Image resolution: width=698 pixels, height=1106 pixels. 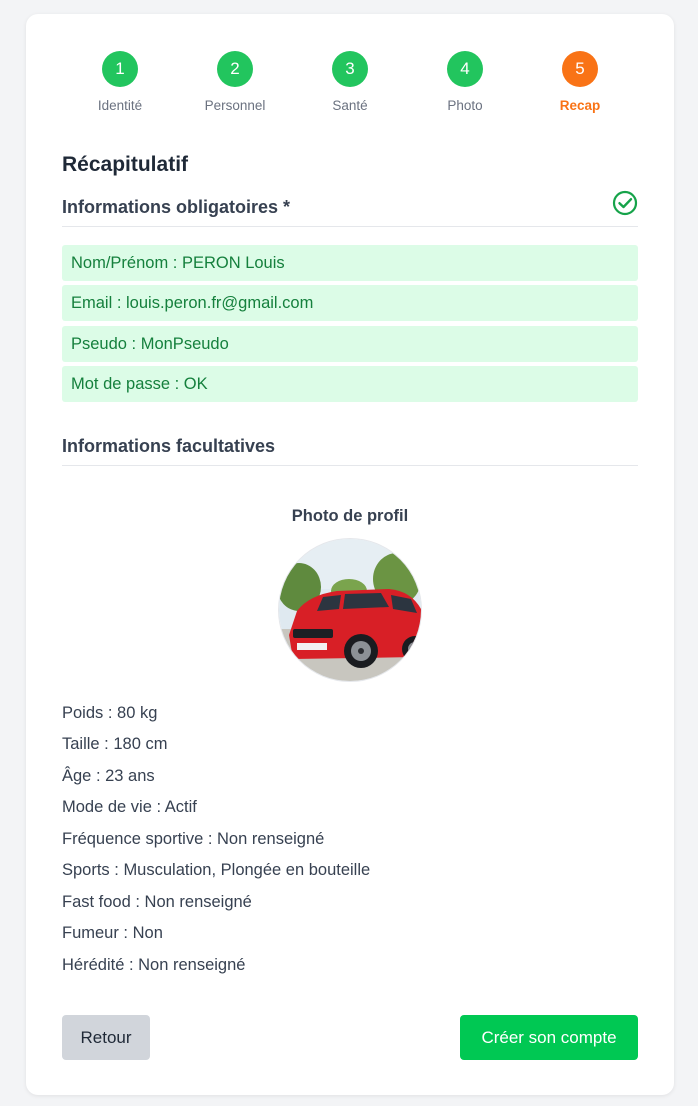 I want to click on info-age: Âge : 23 ans, so click(x=108, y=776).